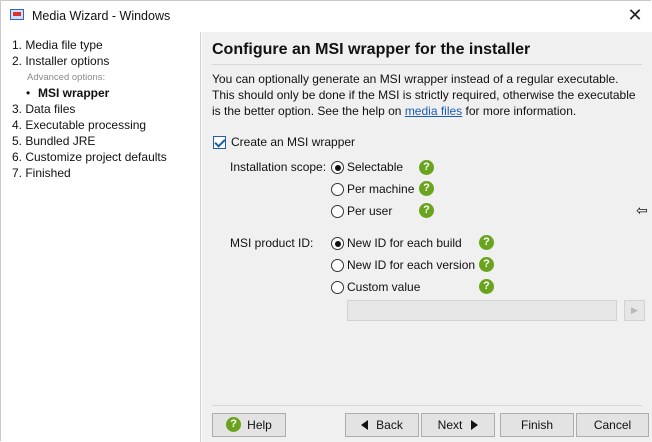  I want to click on step-finished: 7. Finished, so click(41, 173).